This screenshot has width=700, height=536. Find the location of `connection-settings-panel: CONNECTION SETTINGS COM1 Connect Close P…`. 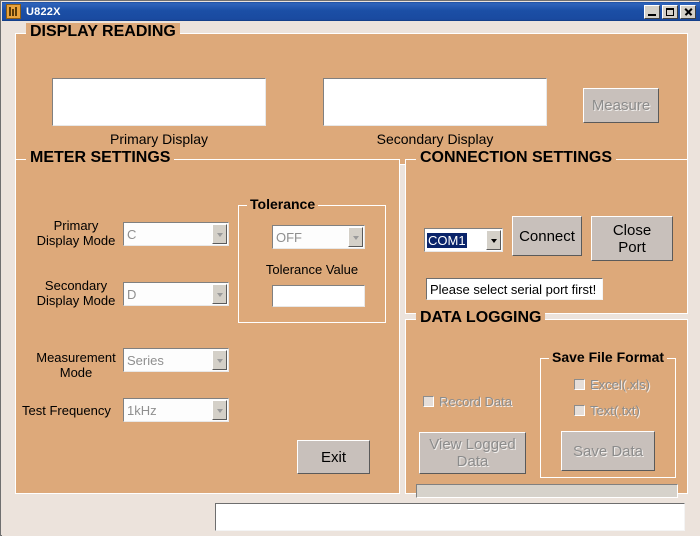

connection-settings-panel: CONNECTION SETTINGS COM1 Connect Close P… is located at coordinates (546, 231).